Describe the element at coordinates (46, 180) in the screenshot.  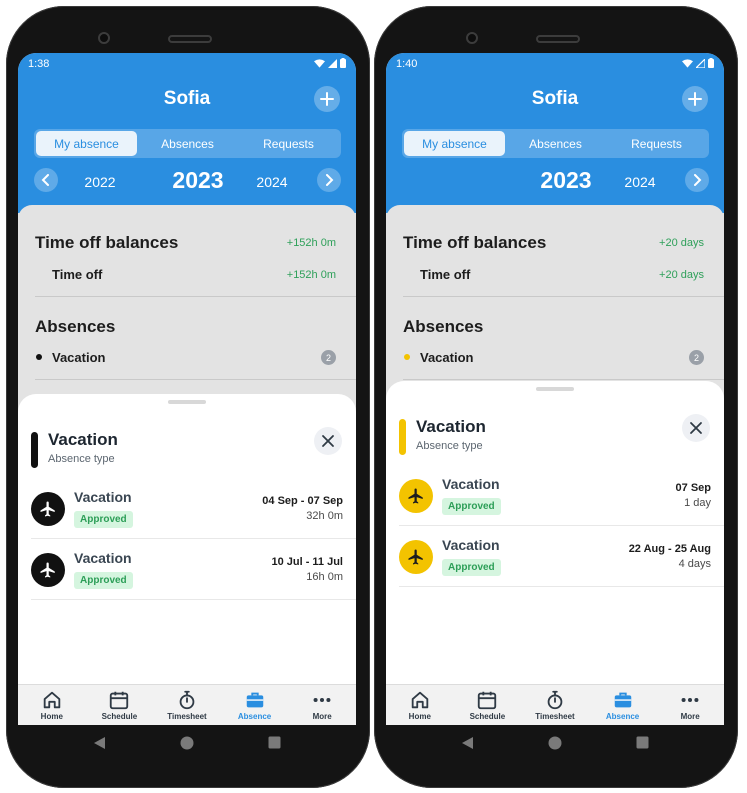
I see `prev-year-button` at that location.